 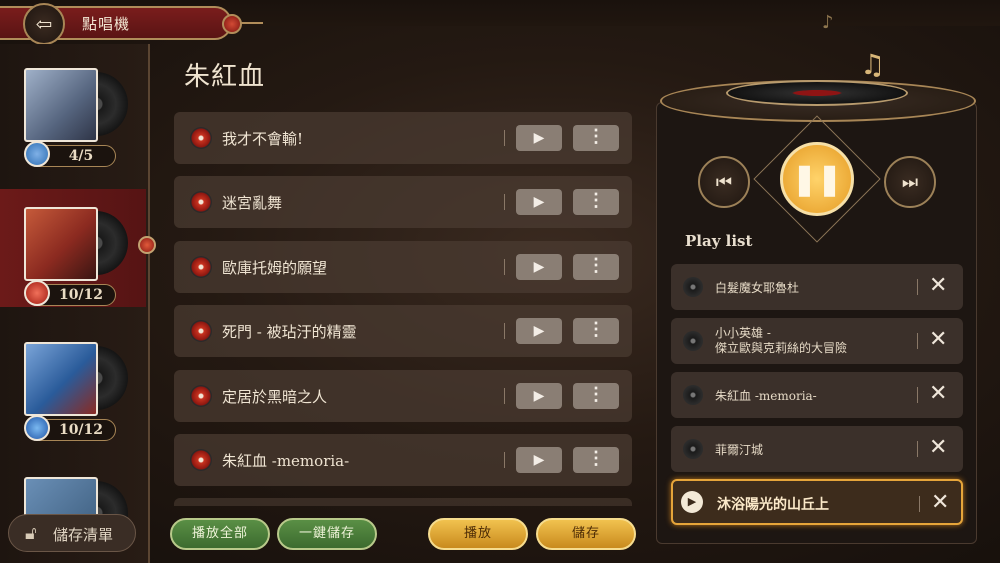 I want to click on save-all-button: 一鍵儲存, so click(x=327, y=534).